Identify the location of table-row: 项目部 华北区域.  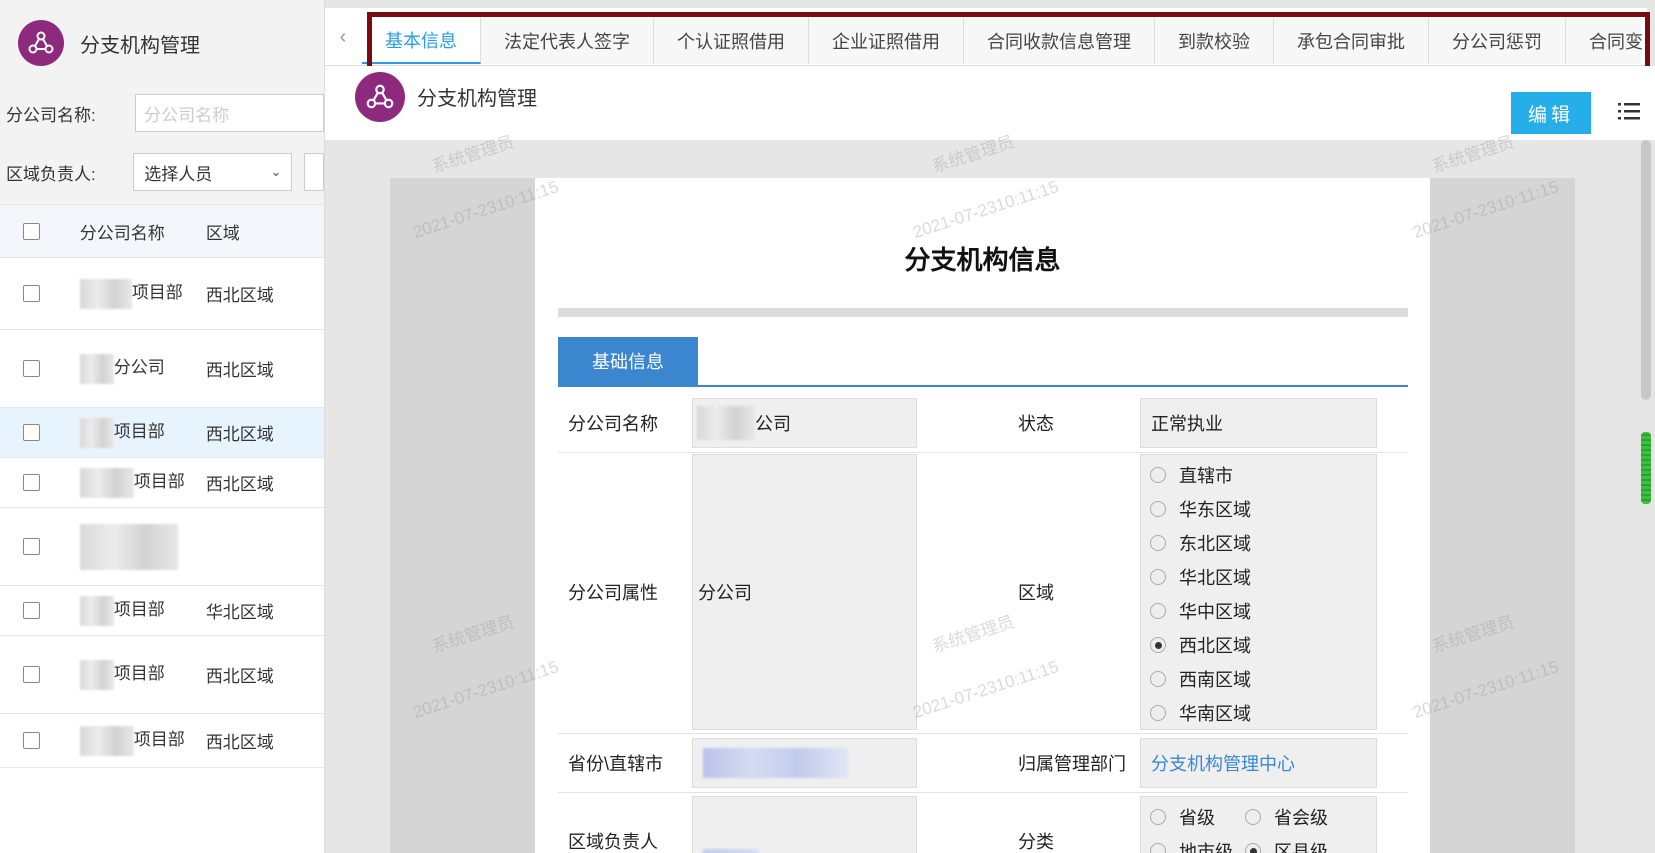
(162, 611).